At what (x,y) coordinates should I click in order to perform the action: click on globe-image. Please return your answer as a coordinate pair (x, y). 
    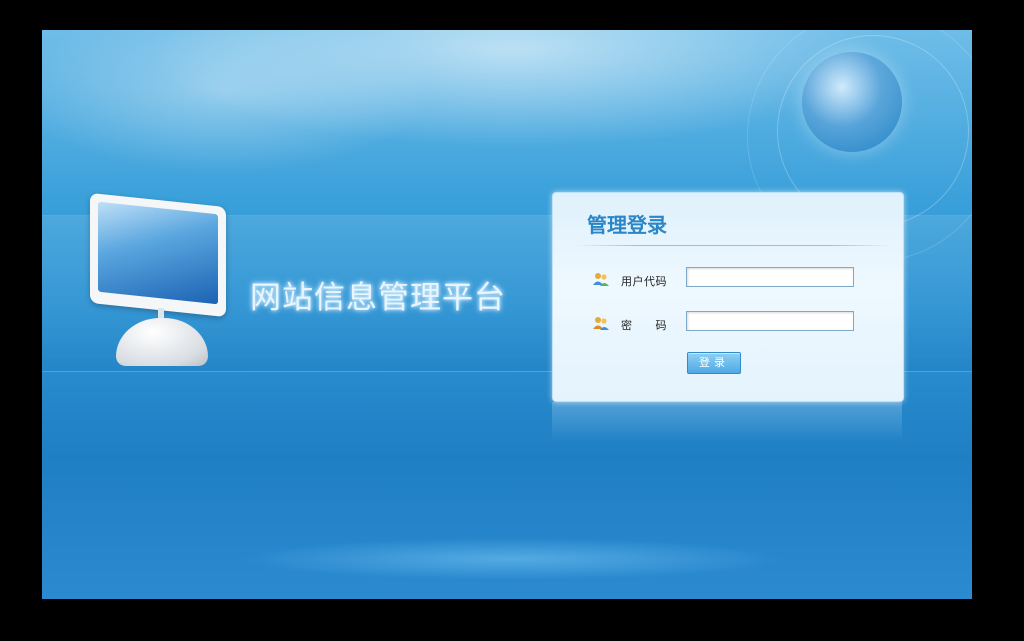
    Looking at the image, I should click on (852, 102).